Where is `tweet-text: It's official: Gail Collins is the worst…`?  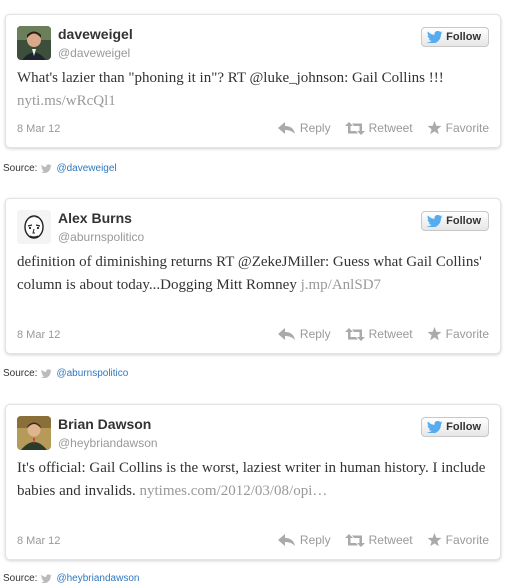
tweet-text: It's official: Gail Collins is the worst… is located at coordinates (252, 480).